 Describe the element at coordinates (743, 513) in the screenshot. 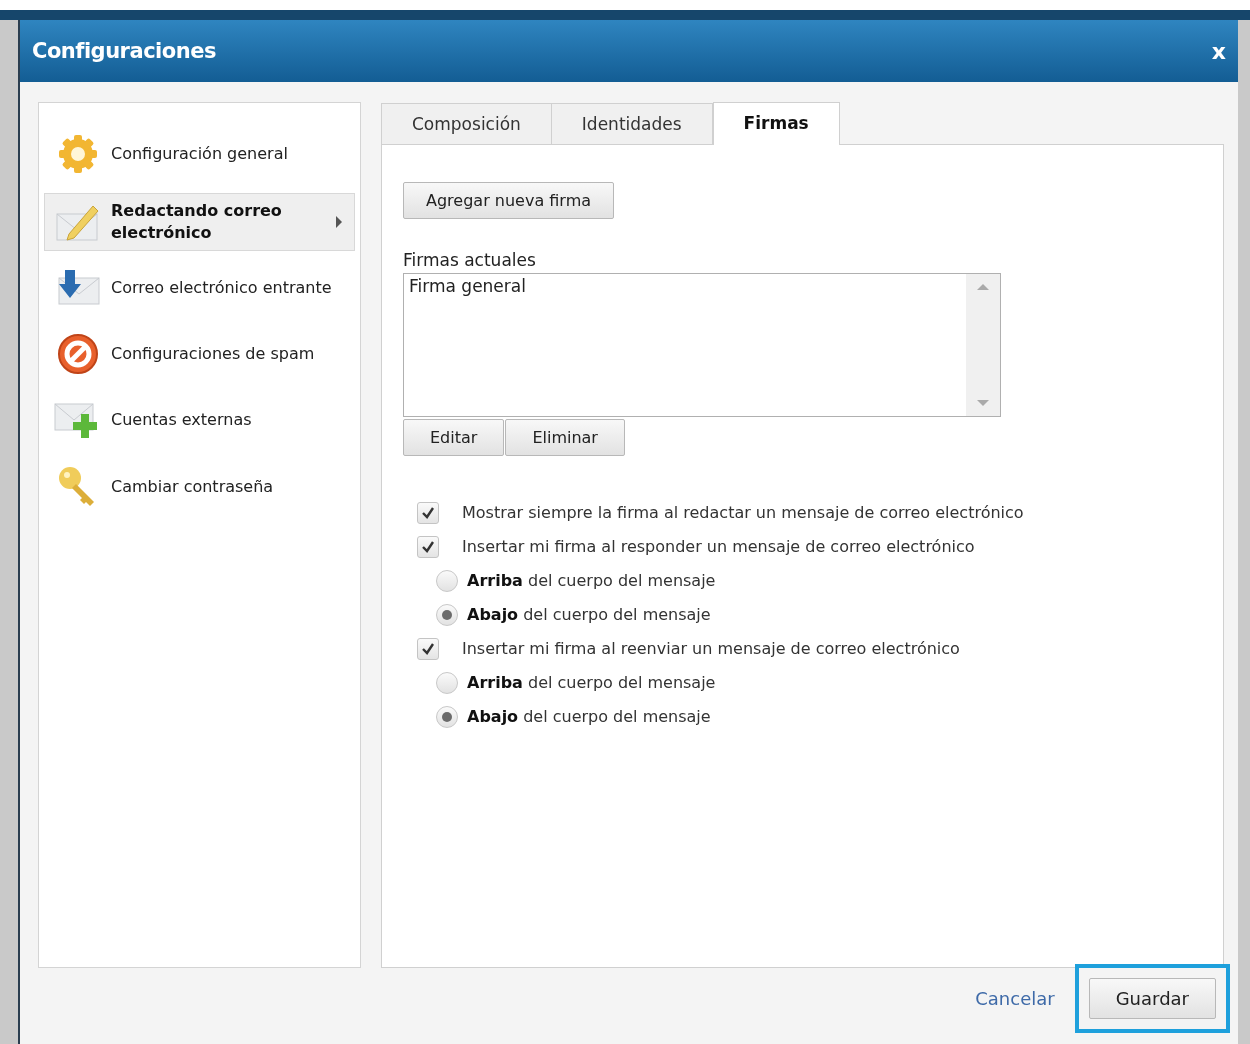

I see `option-label: Mostrar siempre la firma al redactar un mensaje de correo electrónico` at that location.